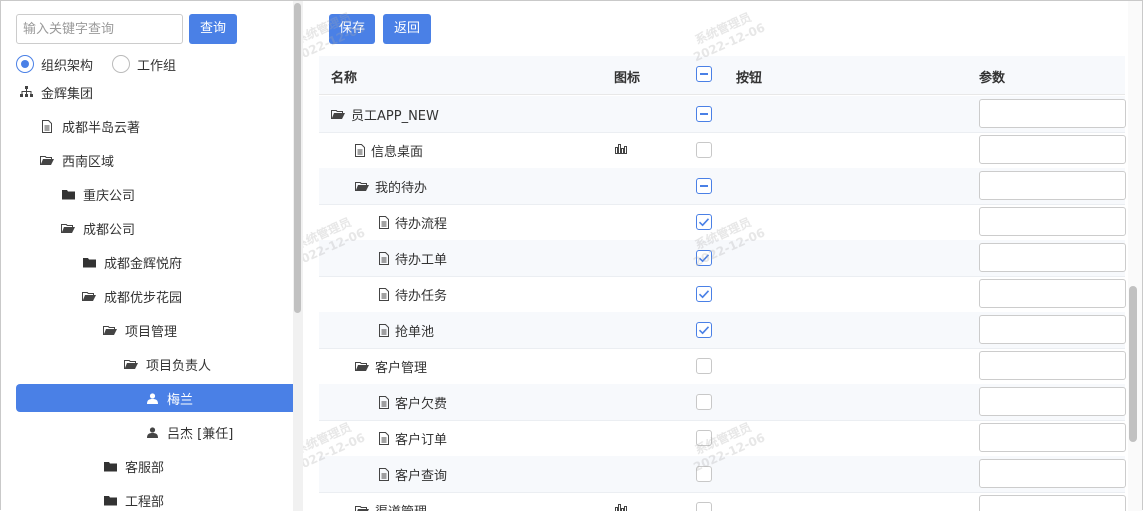 The image size is (1143, 511). I want to click on tree-node: 工程部, so click(133, 498).